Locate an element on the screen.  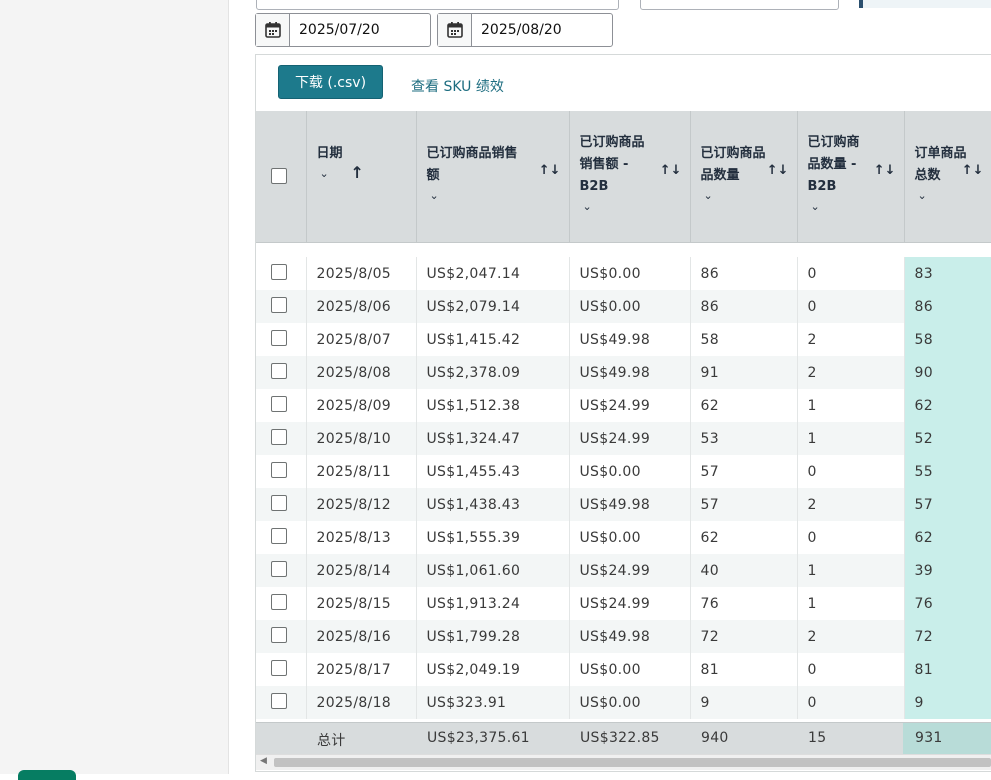
select-all-checkbox is located at coordinates (279, 176).